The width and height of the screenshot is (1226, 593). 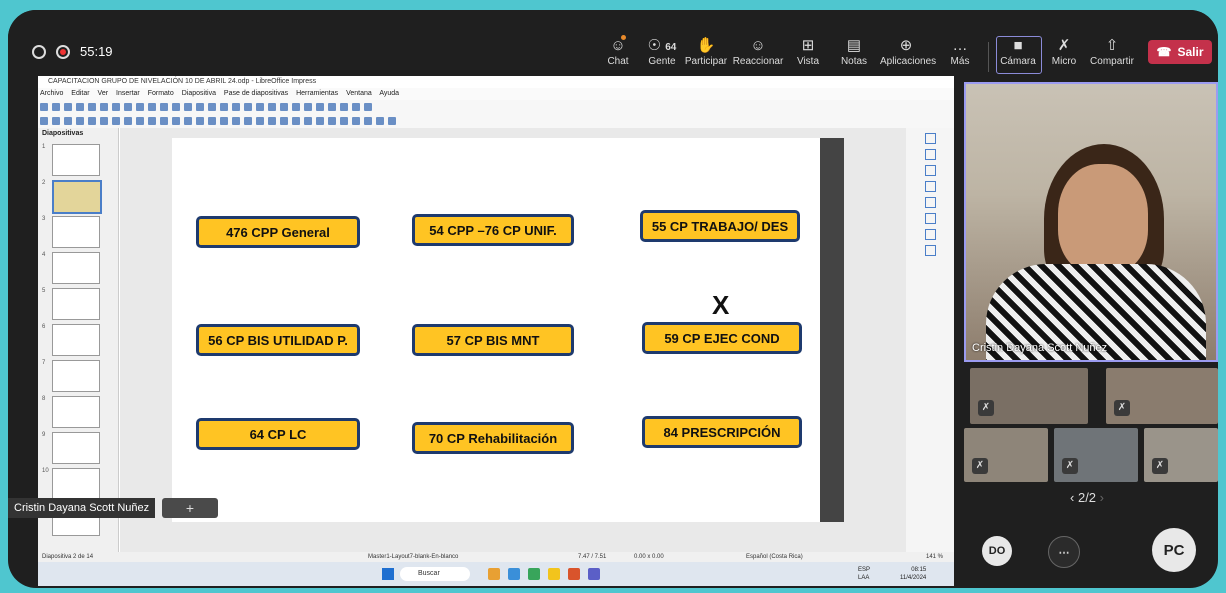 I want to click on avatar: PC, so click(x=1174, y=550).